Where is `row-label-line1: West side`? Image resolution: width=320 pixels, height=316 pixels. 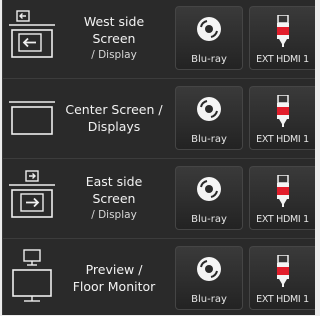
row-label-line1: West side is located at coordinates (114, 21).